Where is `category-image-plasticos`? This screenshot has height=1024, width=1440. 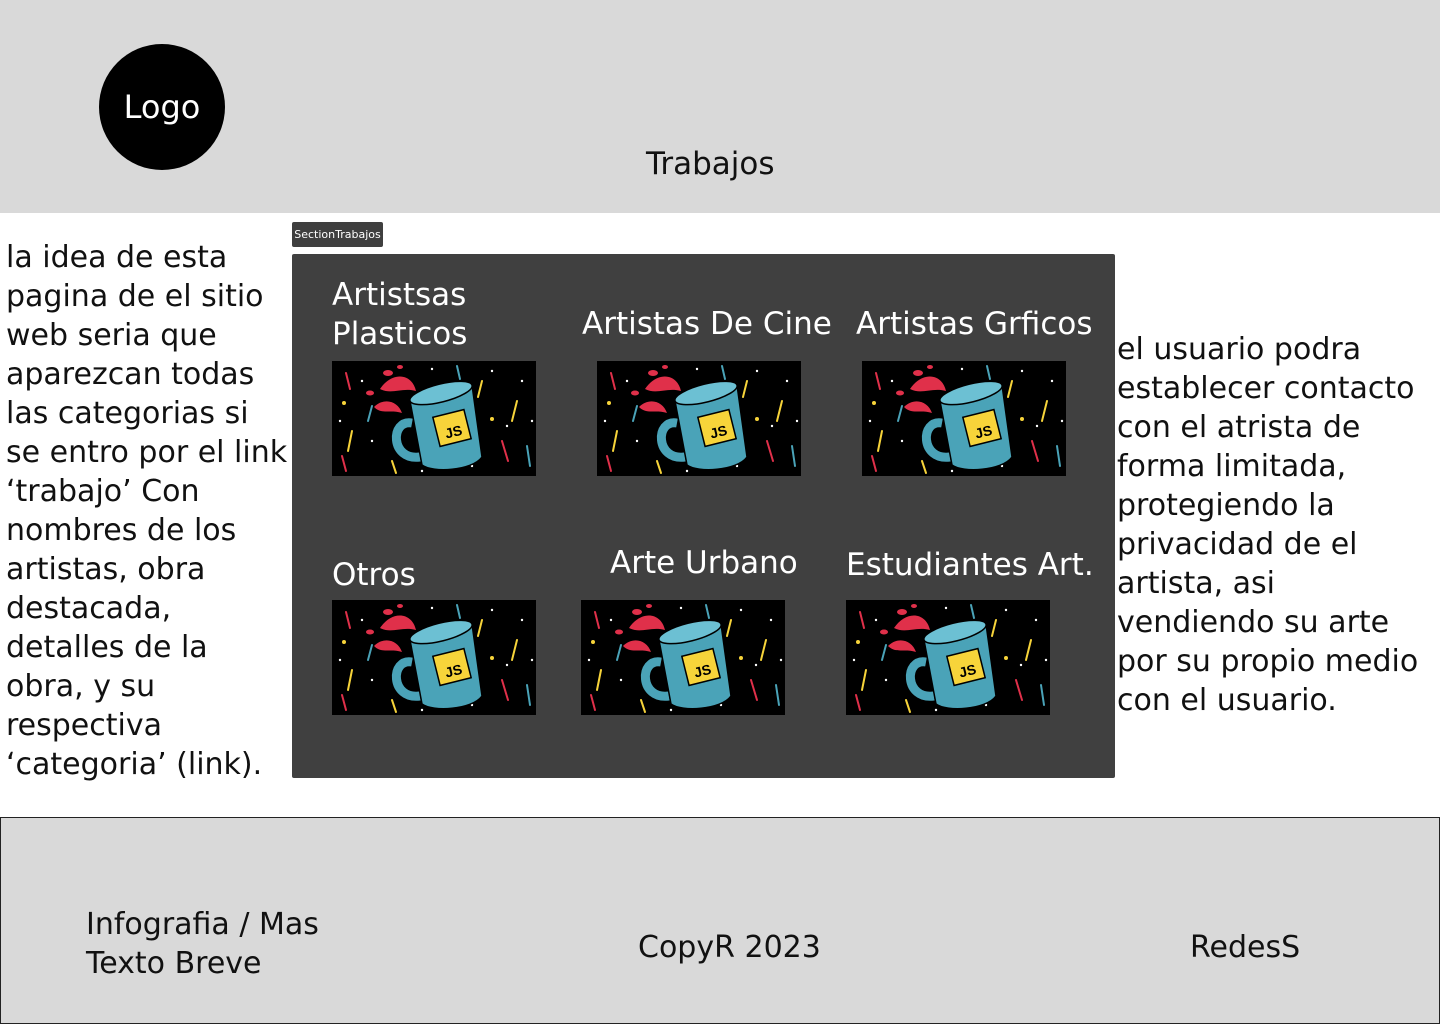
category-image-plasticos is located at coordinates (434, 418).